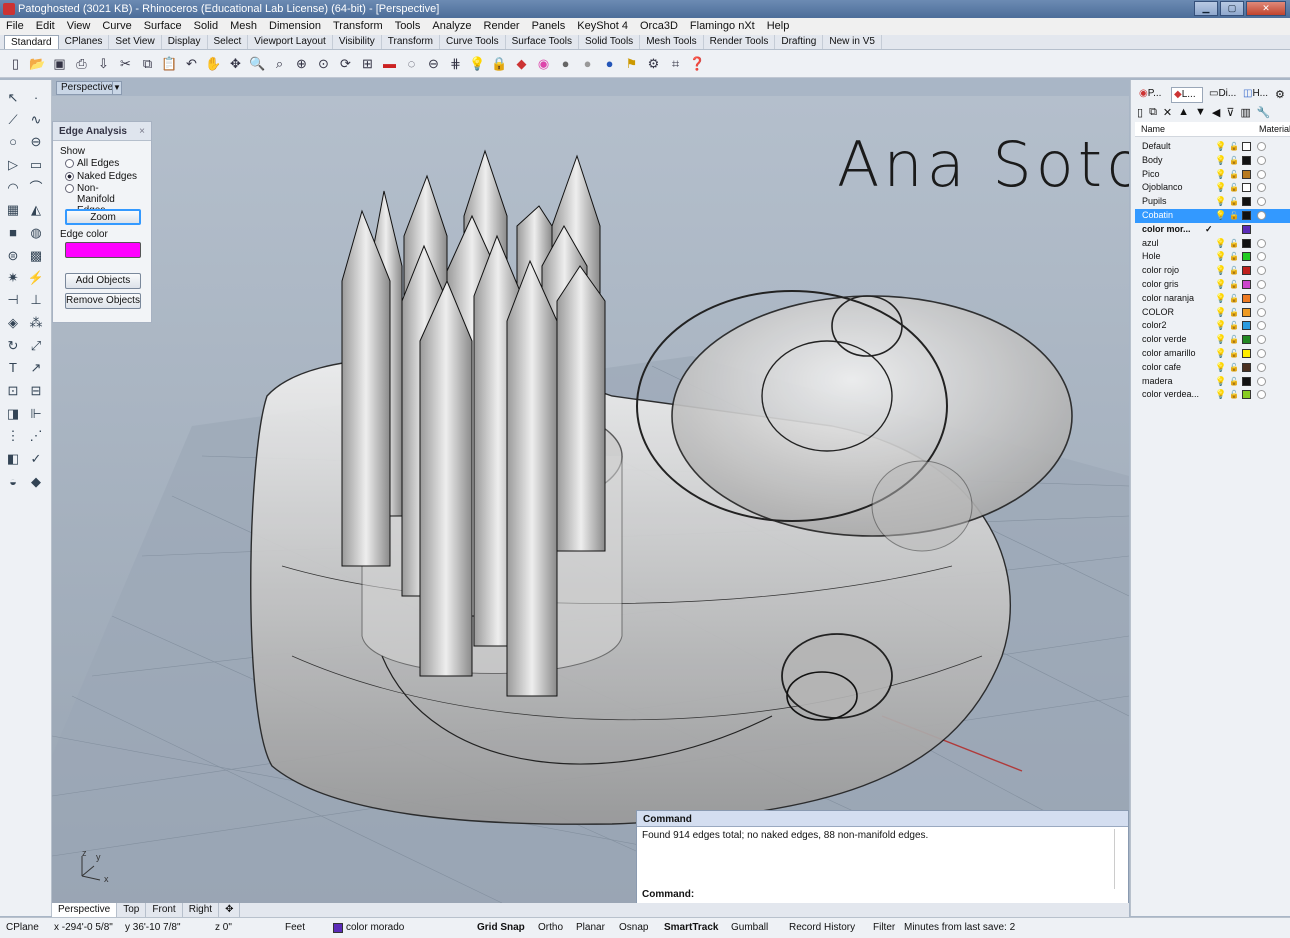 The height and width of the screenshot is (938, 1290). Describe the element at coordinates (295, 26) in the screenshot. I see `menu-dimension: Dimension` at that location.